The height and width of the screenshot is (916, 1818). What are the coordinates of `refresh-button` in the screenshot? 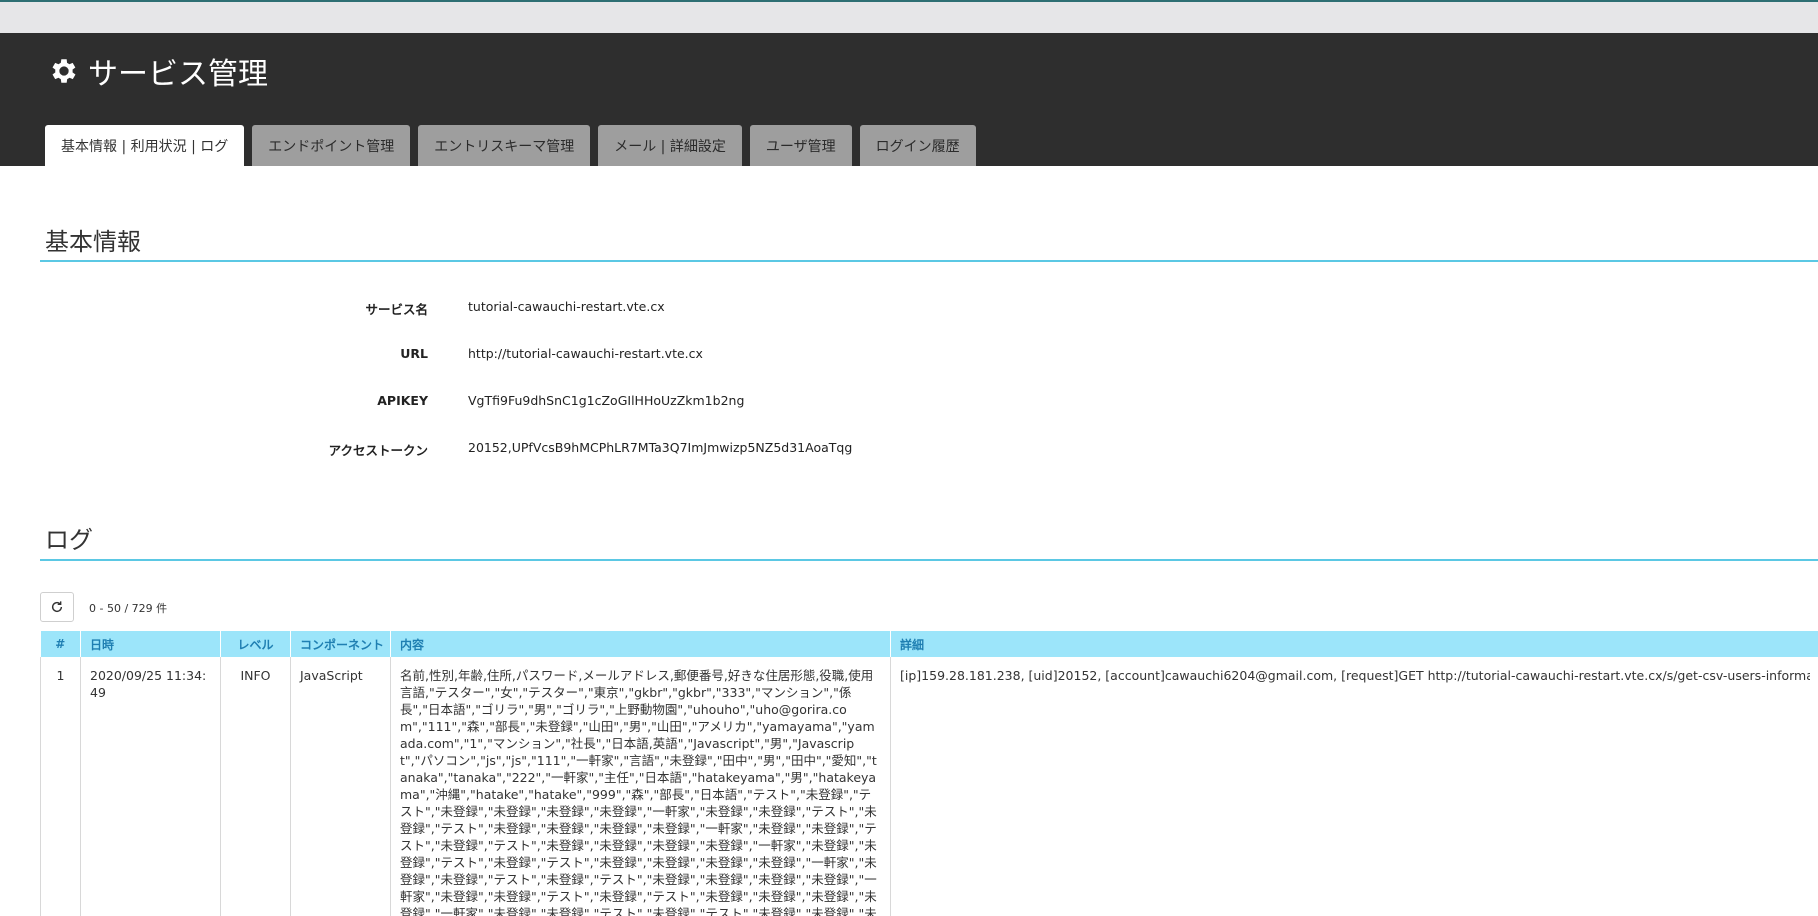 It's located at (57, 607).